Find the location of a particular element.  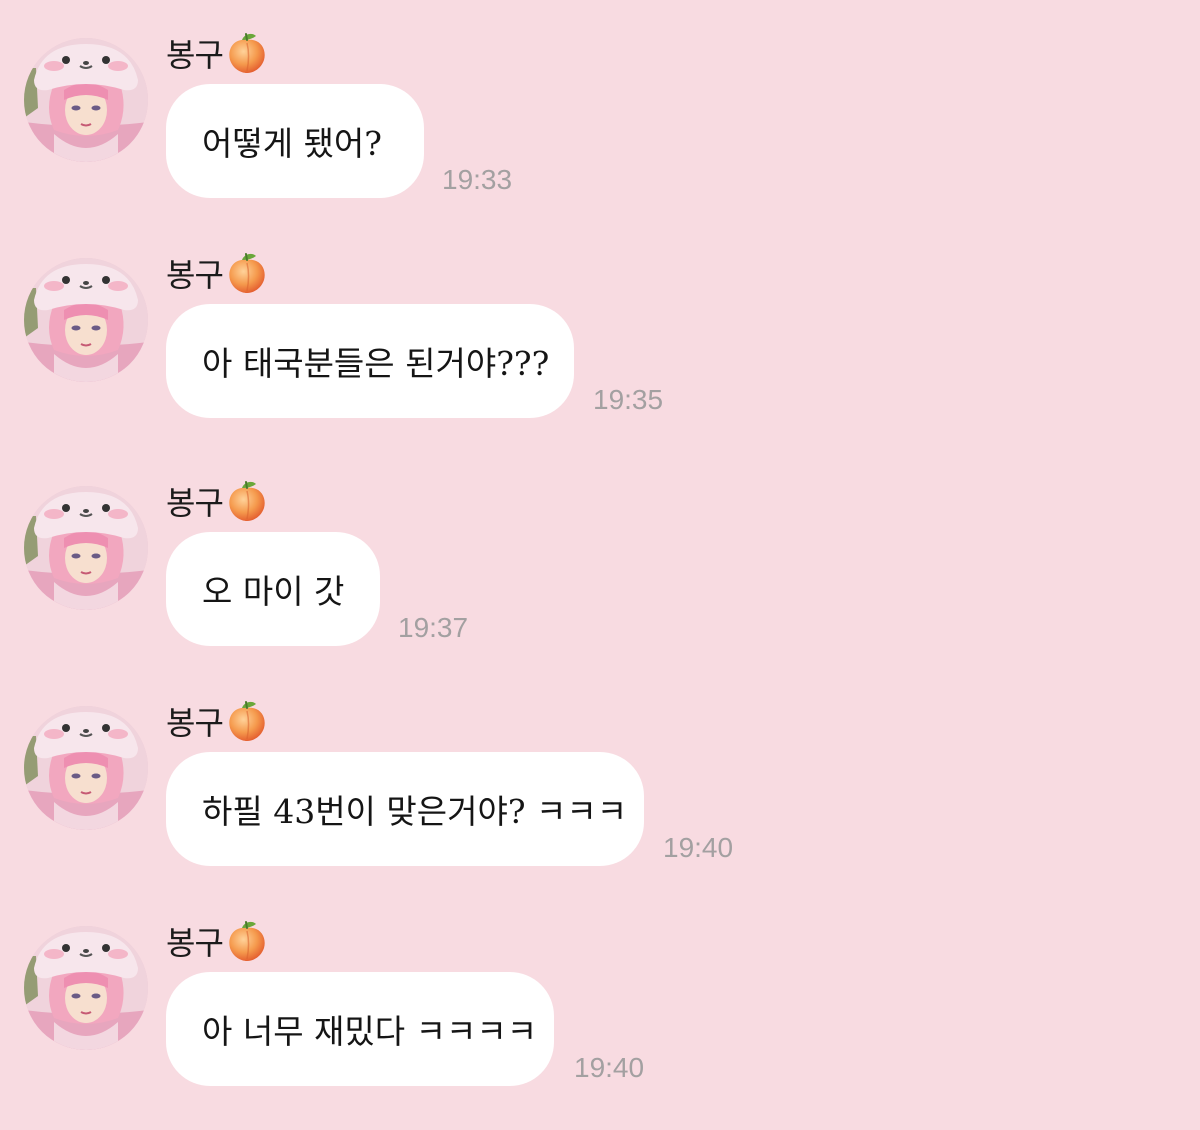

message-bubble: 아 태국분들은 된거야??? is located at coordinates (370, 361).